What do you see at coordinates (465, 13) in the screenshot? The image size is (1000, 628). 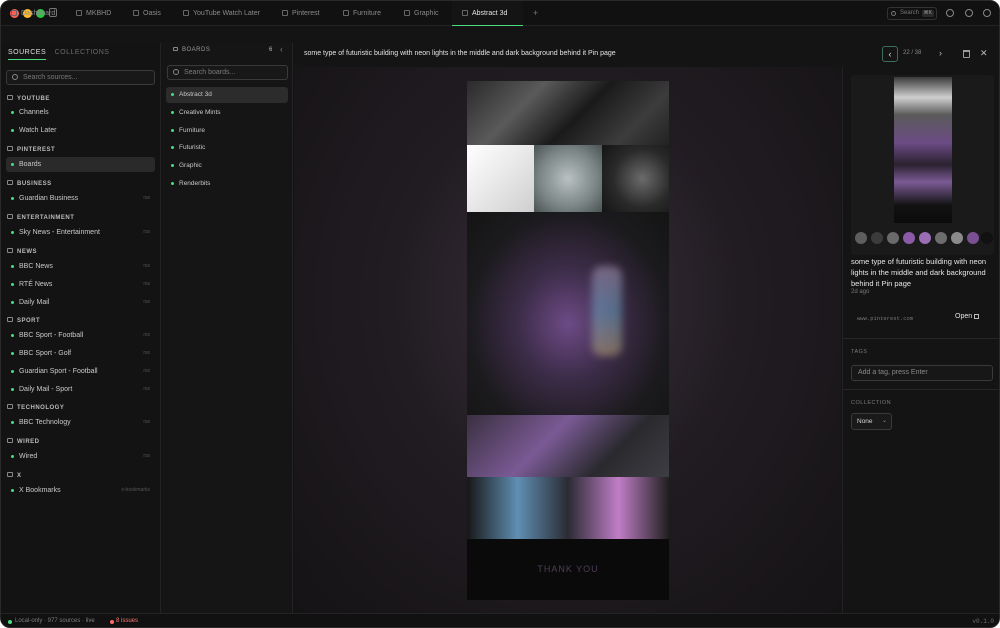 I see `pin-icon` at bounding box center [465, 13].